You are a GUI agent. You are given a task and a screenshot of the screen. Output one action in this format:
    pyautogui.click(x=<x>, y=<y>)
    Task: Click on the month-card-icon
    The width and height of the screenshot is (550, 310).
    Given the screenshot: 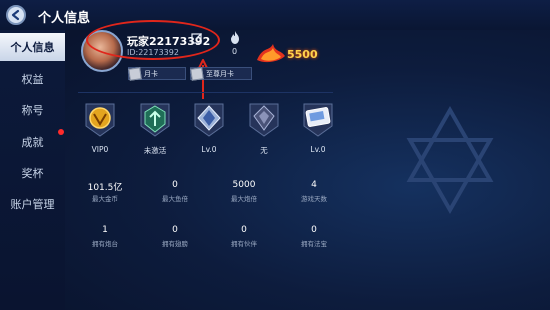 What is the action you would take?
    pyautogui.click(x=135, y=73)
    